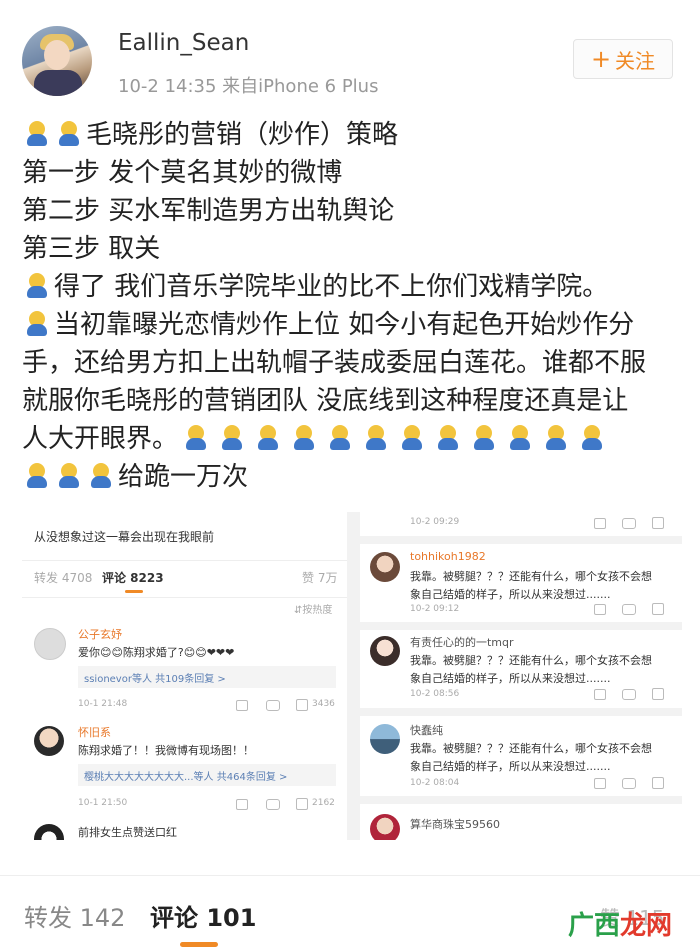  Describe the element at coordinates (620, 926) in the screenshot. I see `watermark: 广西龙网` at that location.